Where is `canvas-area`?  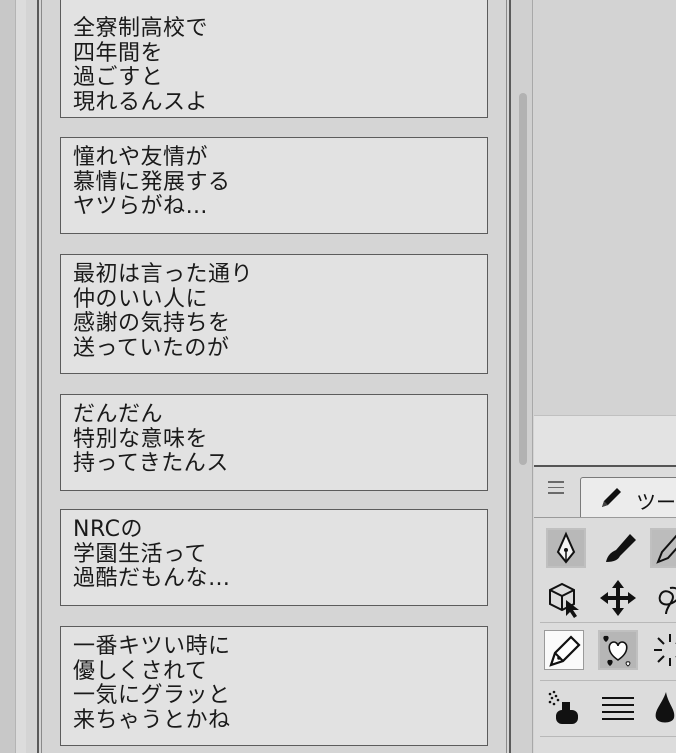
canvas-area is located at coordinates (605, 207).